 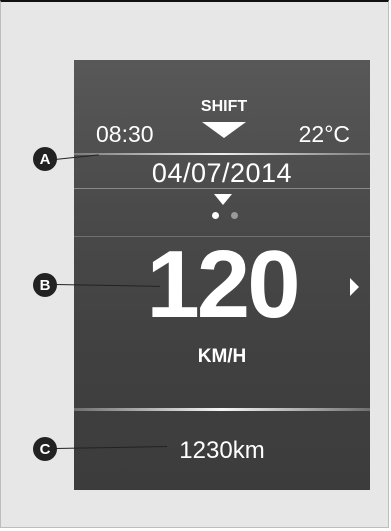 What do you see at coordinates (222, 173) in the screenshot?
I see `date-display: 04/07/2014` at bounding box center [222, 173].